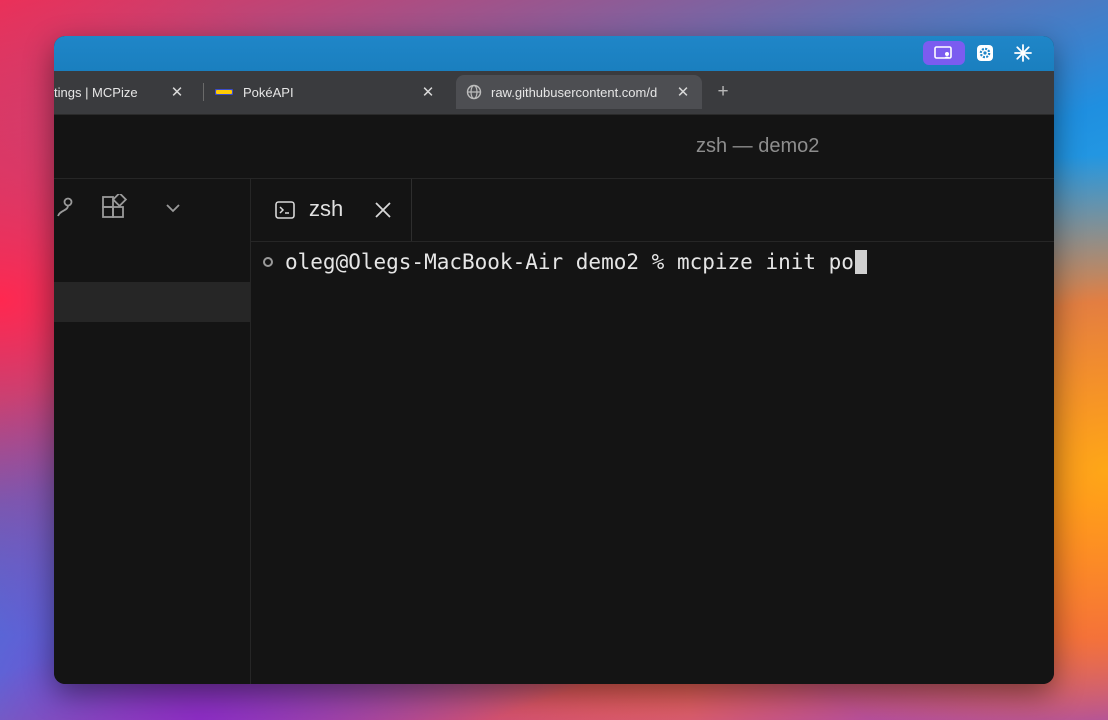 The image size is (1108, 720). Describe the element at coordinates (574, 92) in the screenshot. I see `tab-title: raw.githubusercontent.com/d` at that location.